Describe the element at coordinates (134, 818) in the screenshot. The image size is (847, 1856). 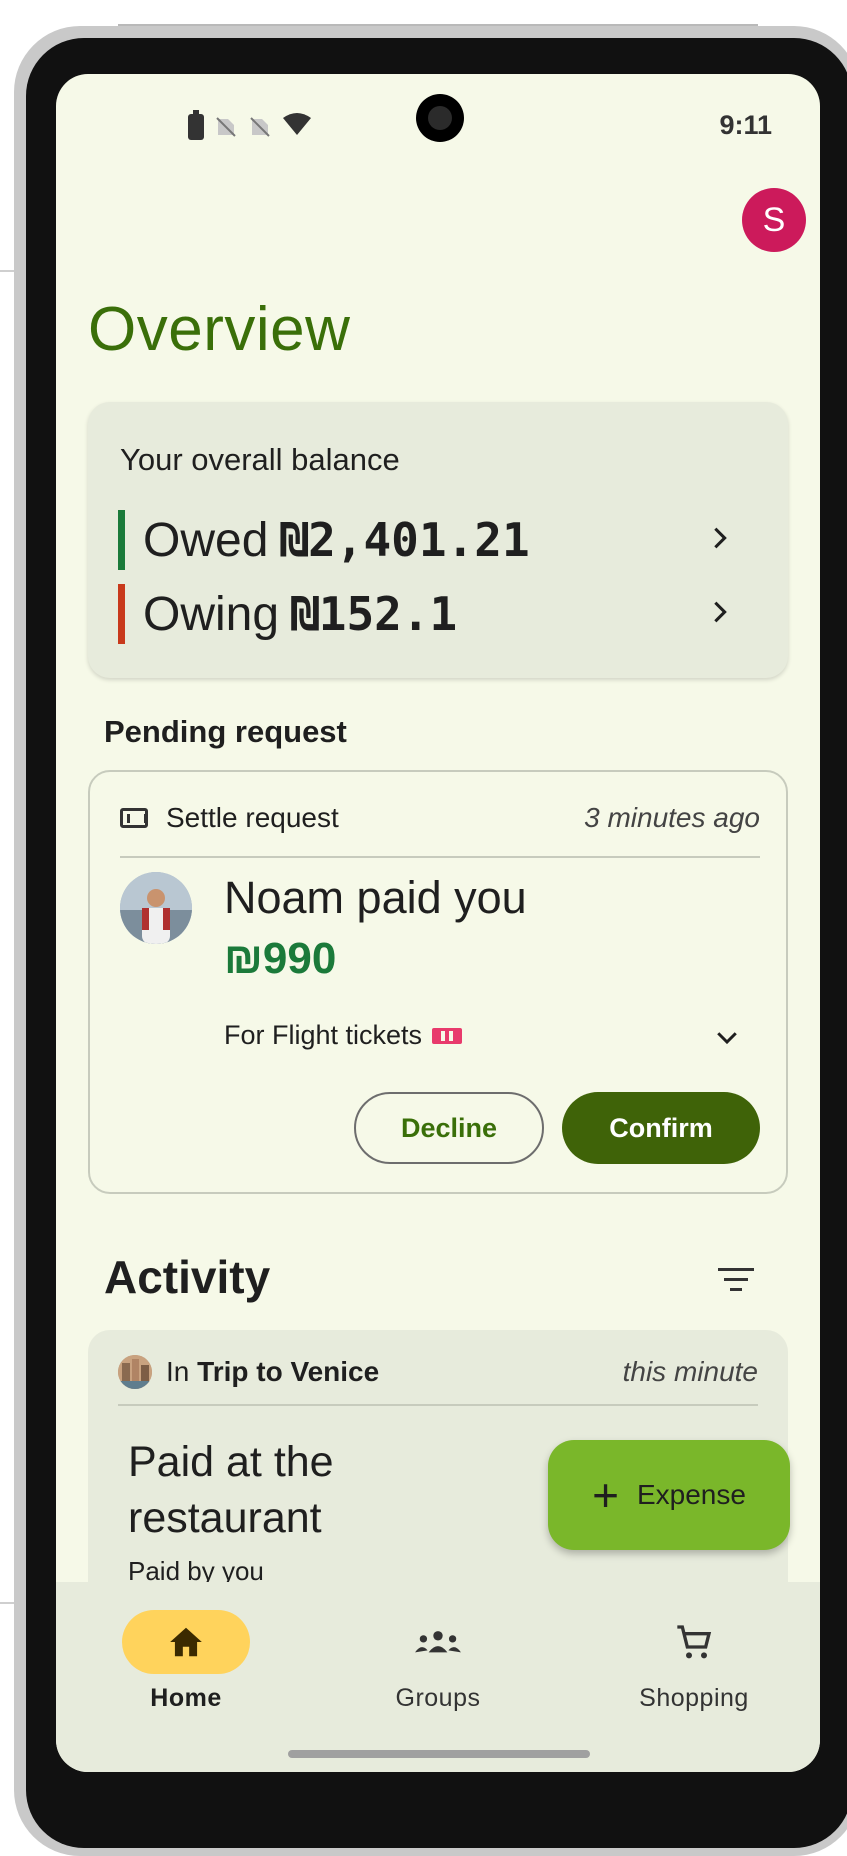
I see `payments-icon` at that location.